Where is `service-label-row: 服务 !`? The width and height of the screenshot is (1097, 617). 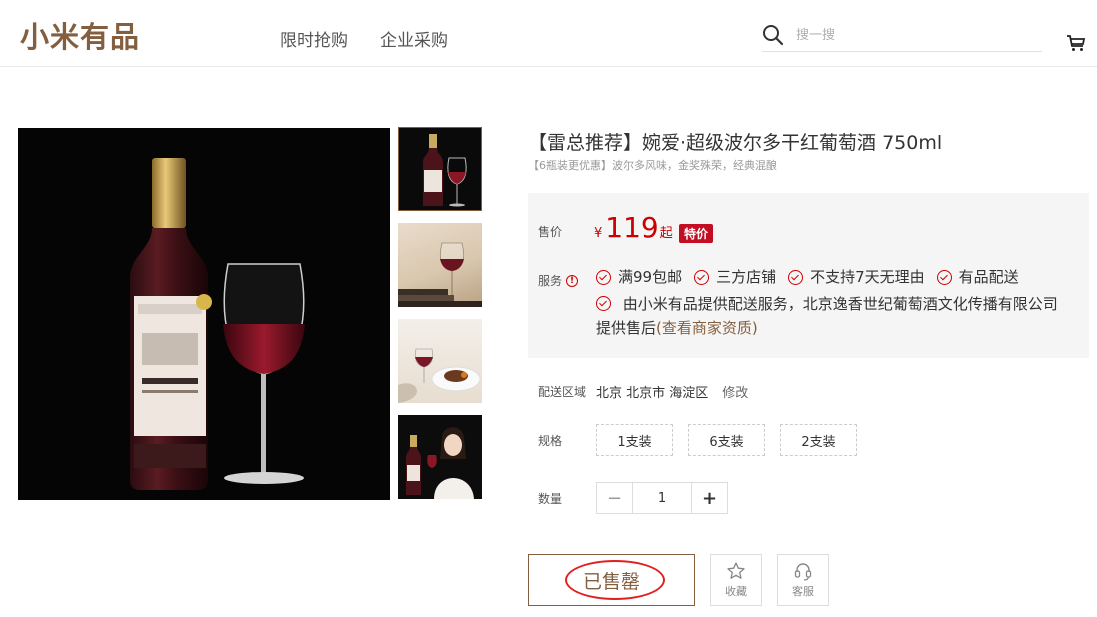
service-label-row: 服务 ! is located at coordinates (558, 280).